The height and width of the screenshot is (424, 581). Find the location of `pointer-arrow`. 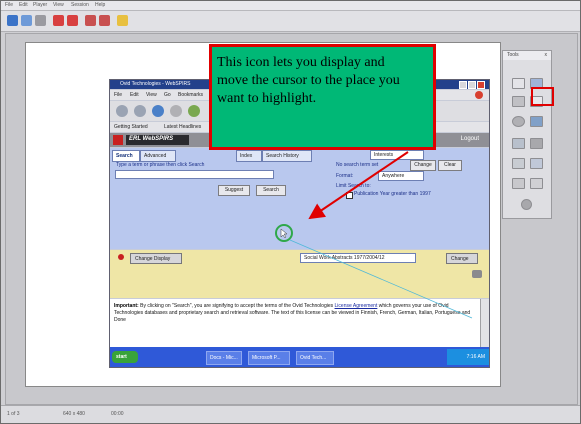

pointer-arrow is located at coordinates (358, 185).